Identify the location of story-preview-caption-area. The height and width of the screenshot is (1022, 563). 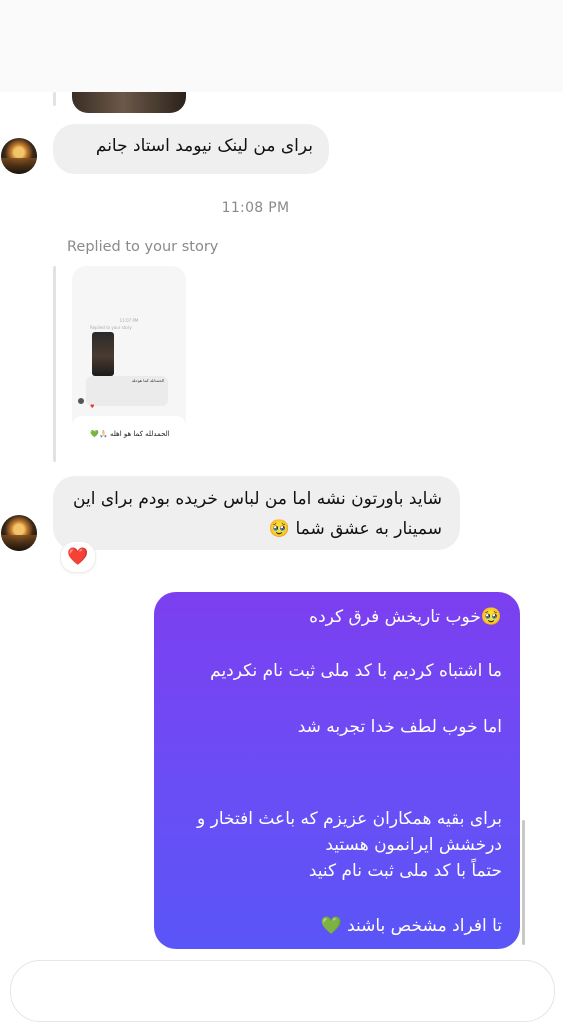
(129, 439).